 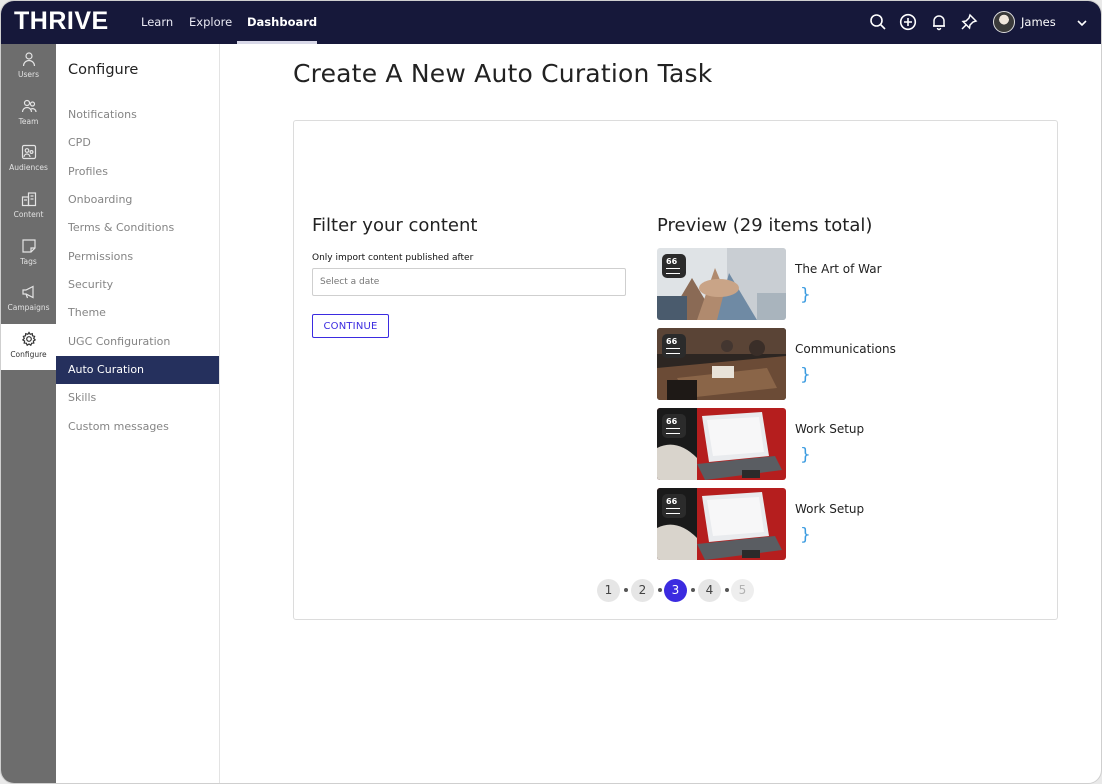 I want to click on rail-item-configure: Configure, so click(x=28, y=347).